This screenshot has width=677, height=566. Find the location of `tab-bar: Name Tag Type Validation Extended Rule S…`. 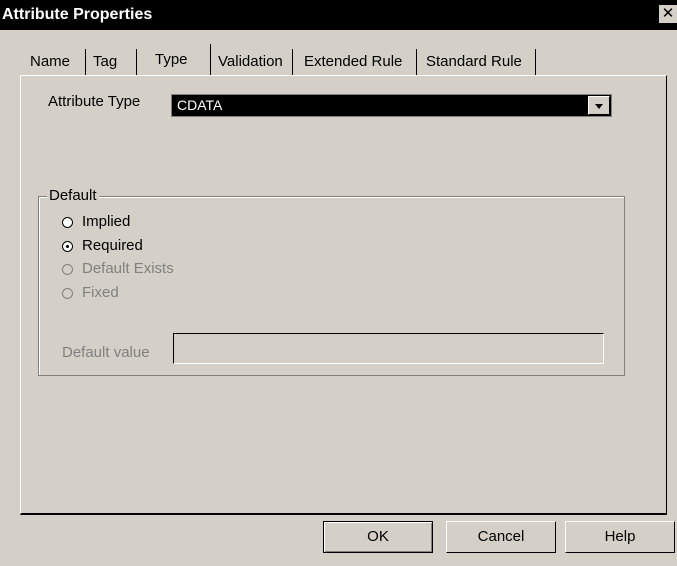

tab-bar: Name Tag Type Validation Extended Rule S… is located at coordinates (342, 60).